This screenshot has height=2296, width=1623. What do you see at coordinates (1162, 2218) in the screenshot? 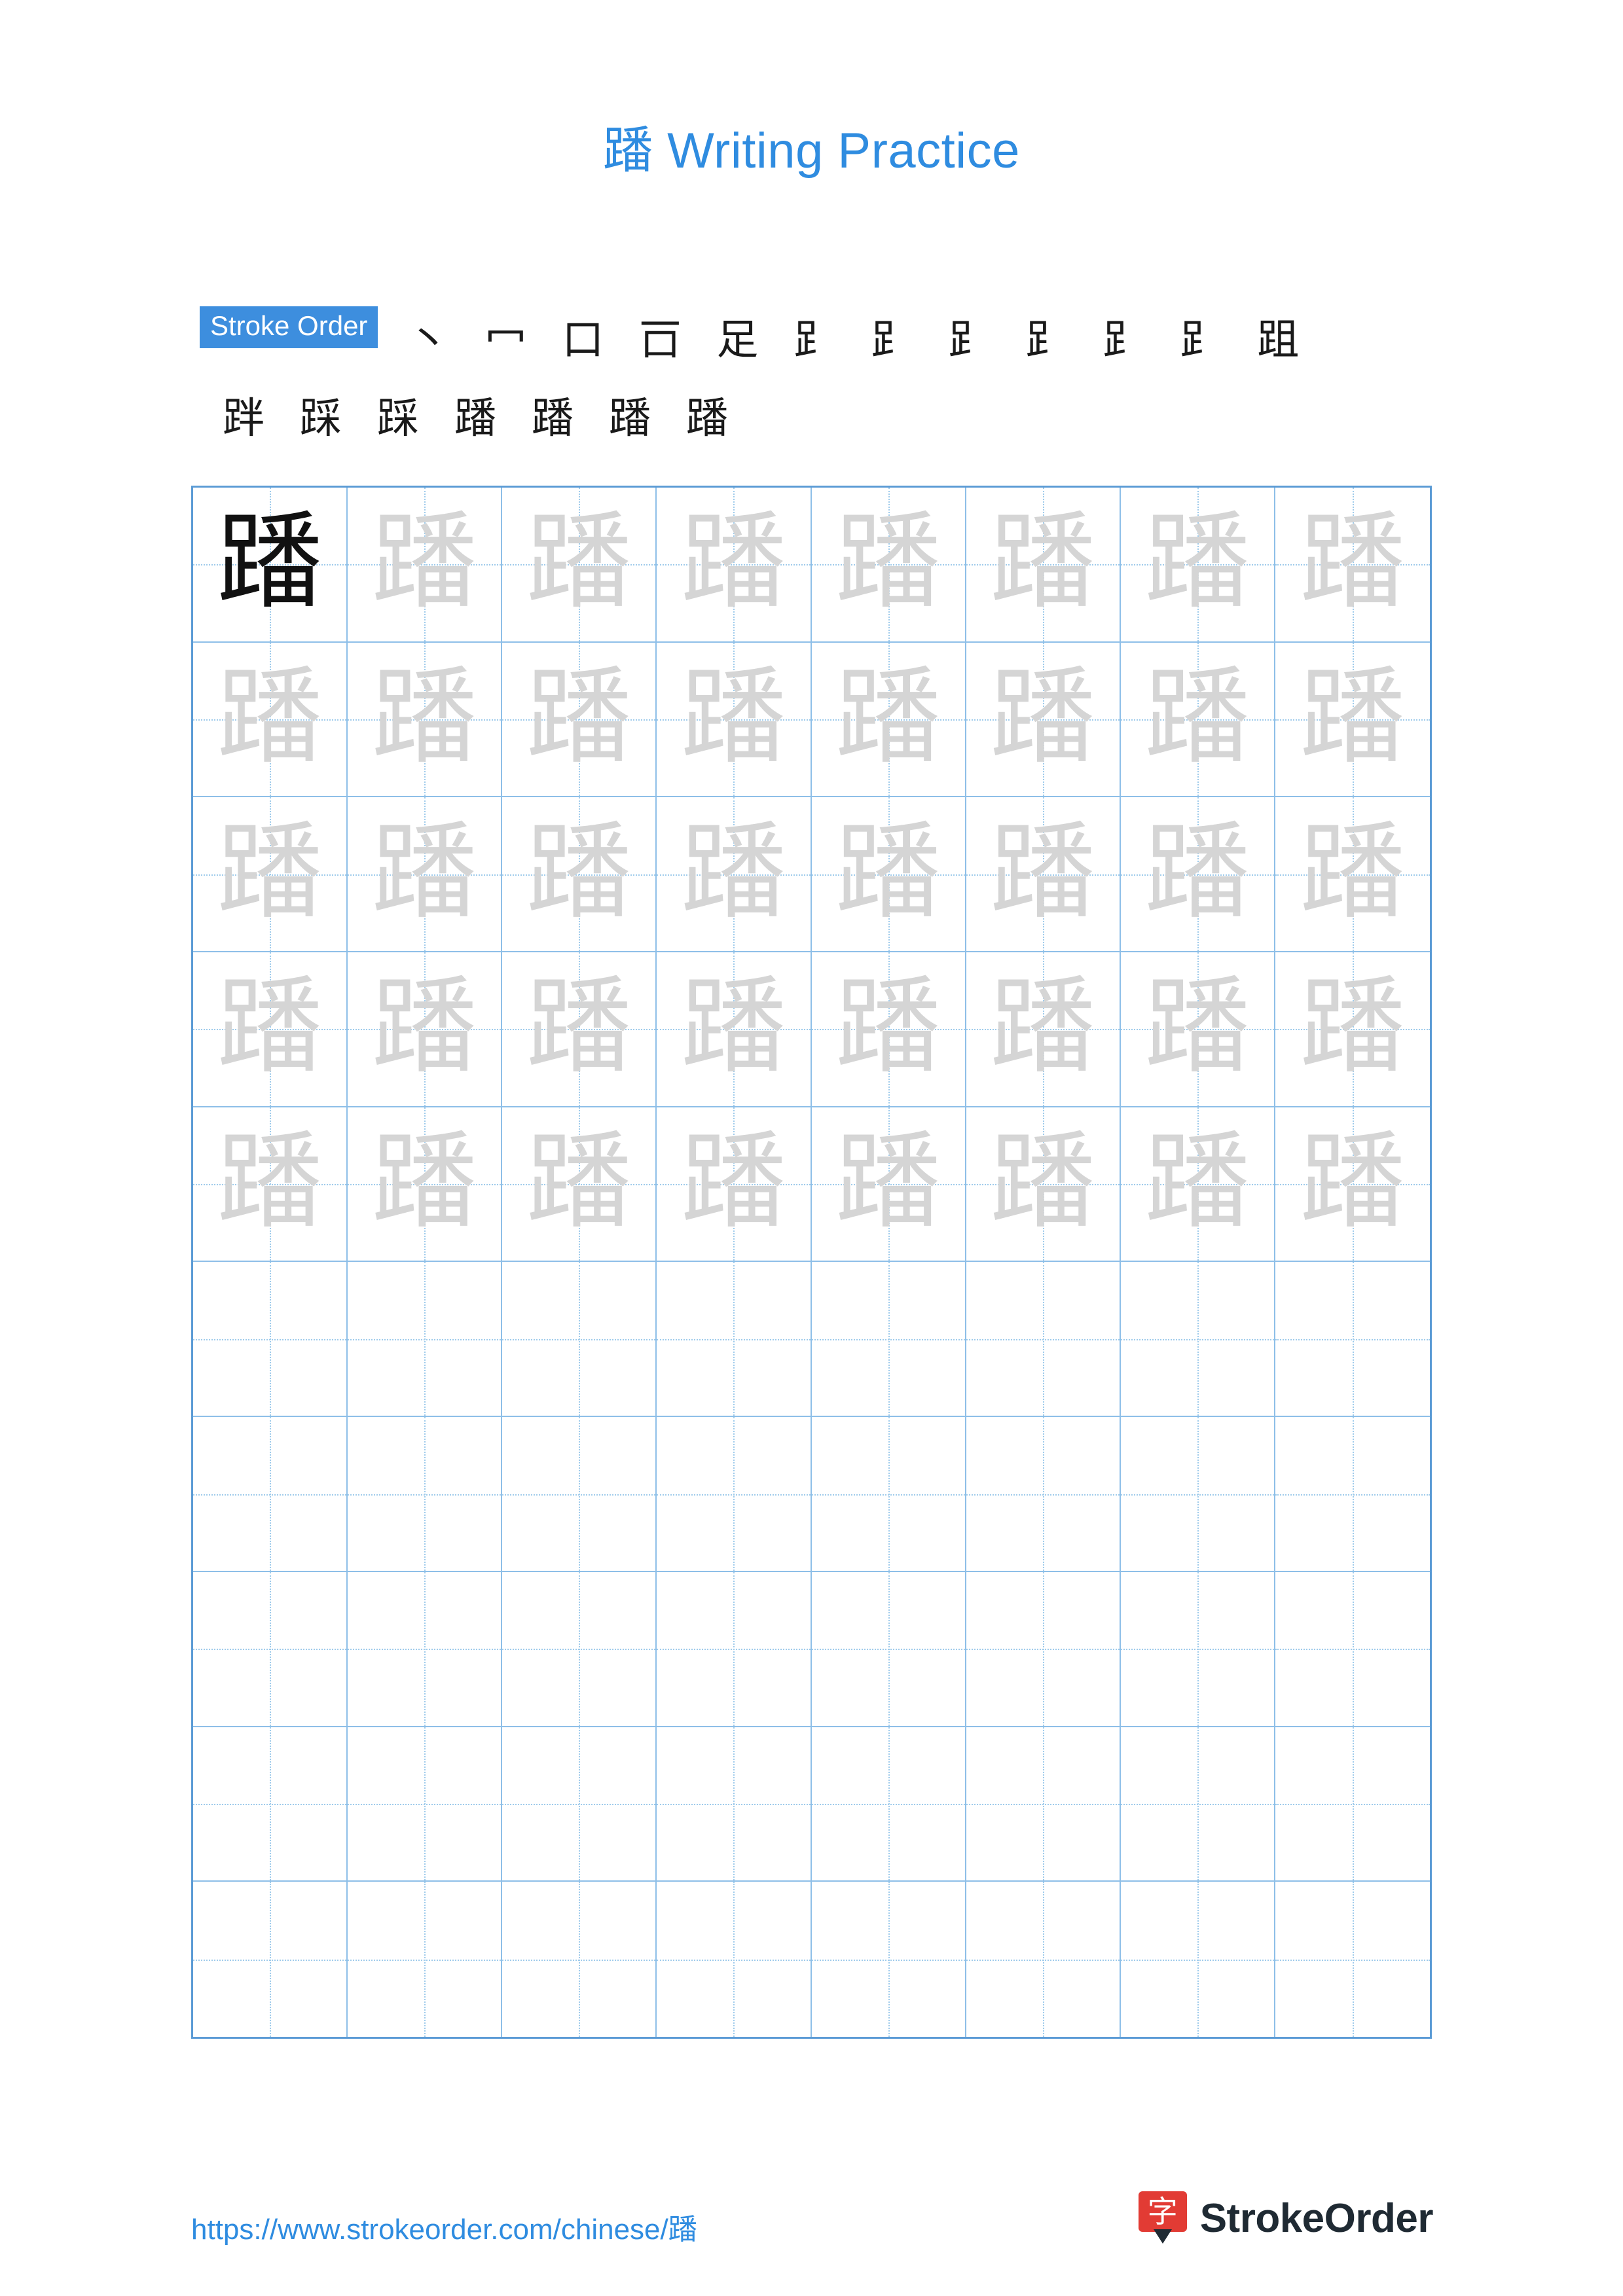
I see `strokeorder-logo-icon: 字` at bounding box center [1162, 2218].